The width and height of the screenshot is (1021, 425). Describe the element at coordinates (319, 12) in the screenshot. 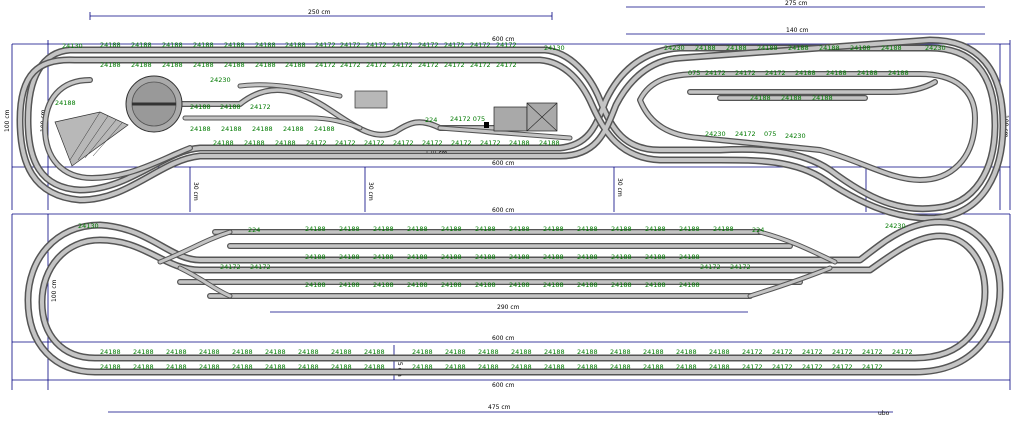

I see `dim-top-width: 250 cm` at that location.